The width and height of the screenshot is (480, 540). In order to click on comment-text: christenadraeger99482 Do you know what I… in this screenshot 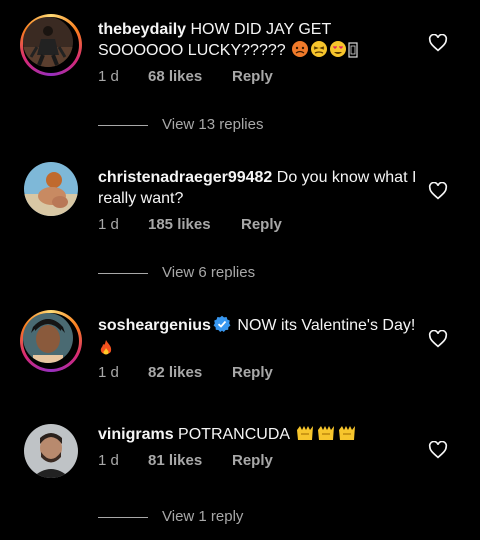, I will do `click(258, 188)`.